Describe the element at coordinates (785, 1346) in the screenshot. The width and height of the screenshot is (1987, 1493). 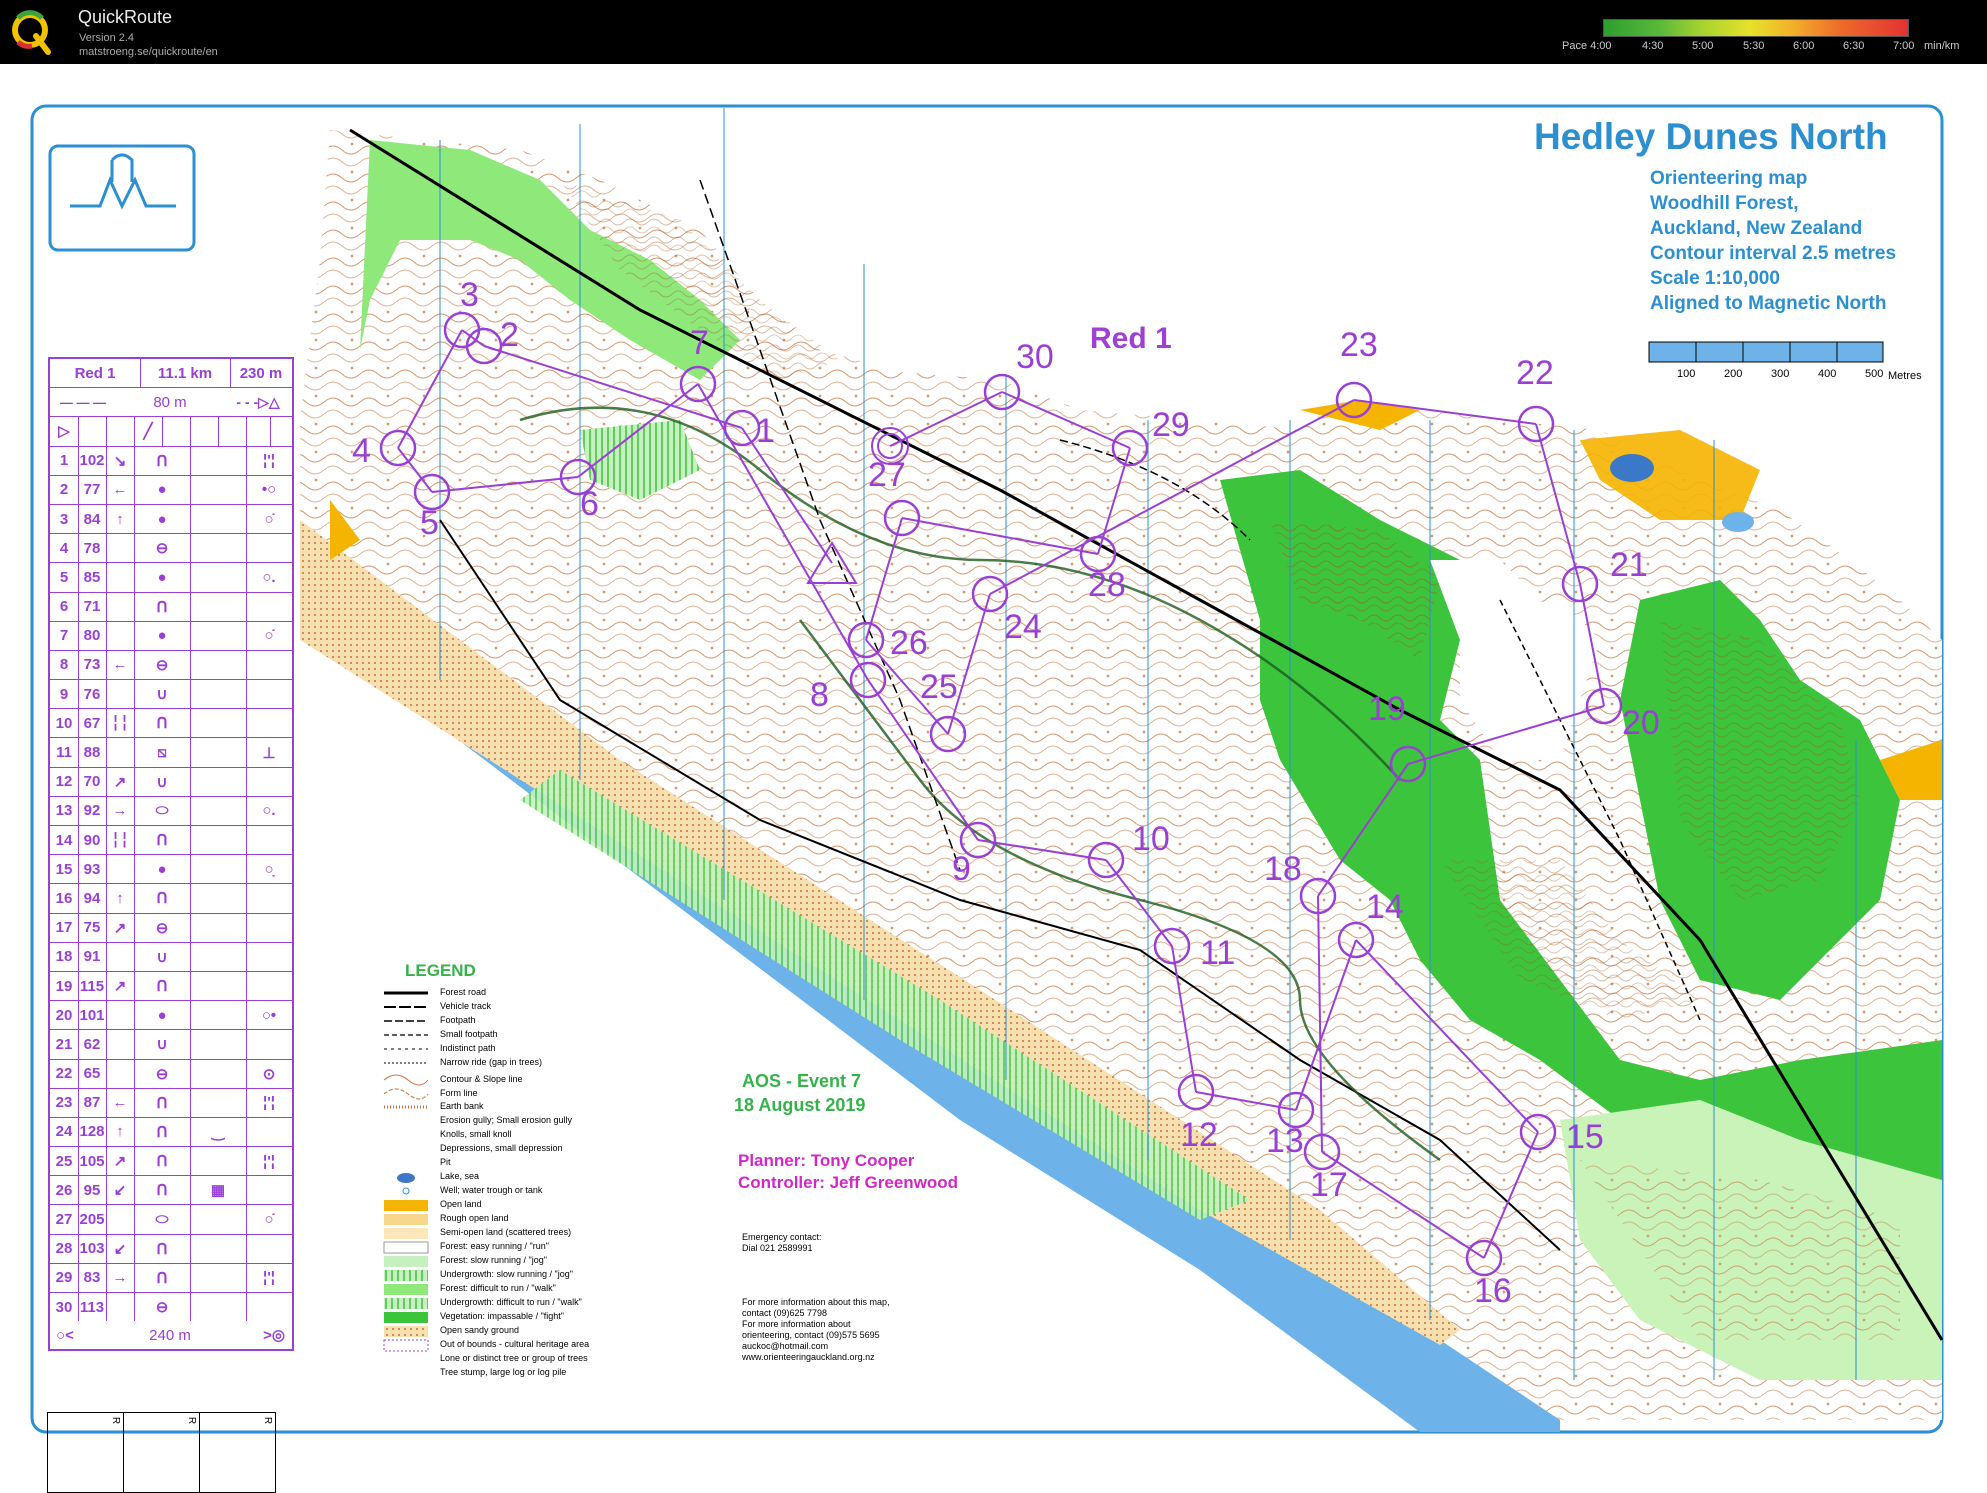
I see `info-line: auckoc@hotmail.com` at that location.